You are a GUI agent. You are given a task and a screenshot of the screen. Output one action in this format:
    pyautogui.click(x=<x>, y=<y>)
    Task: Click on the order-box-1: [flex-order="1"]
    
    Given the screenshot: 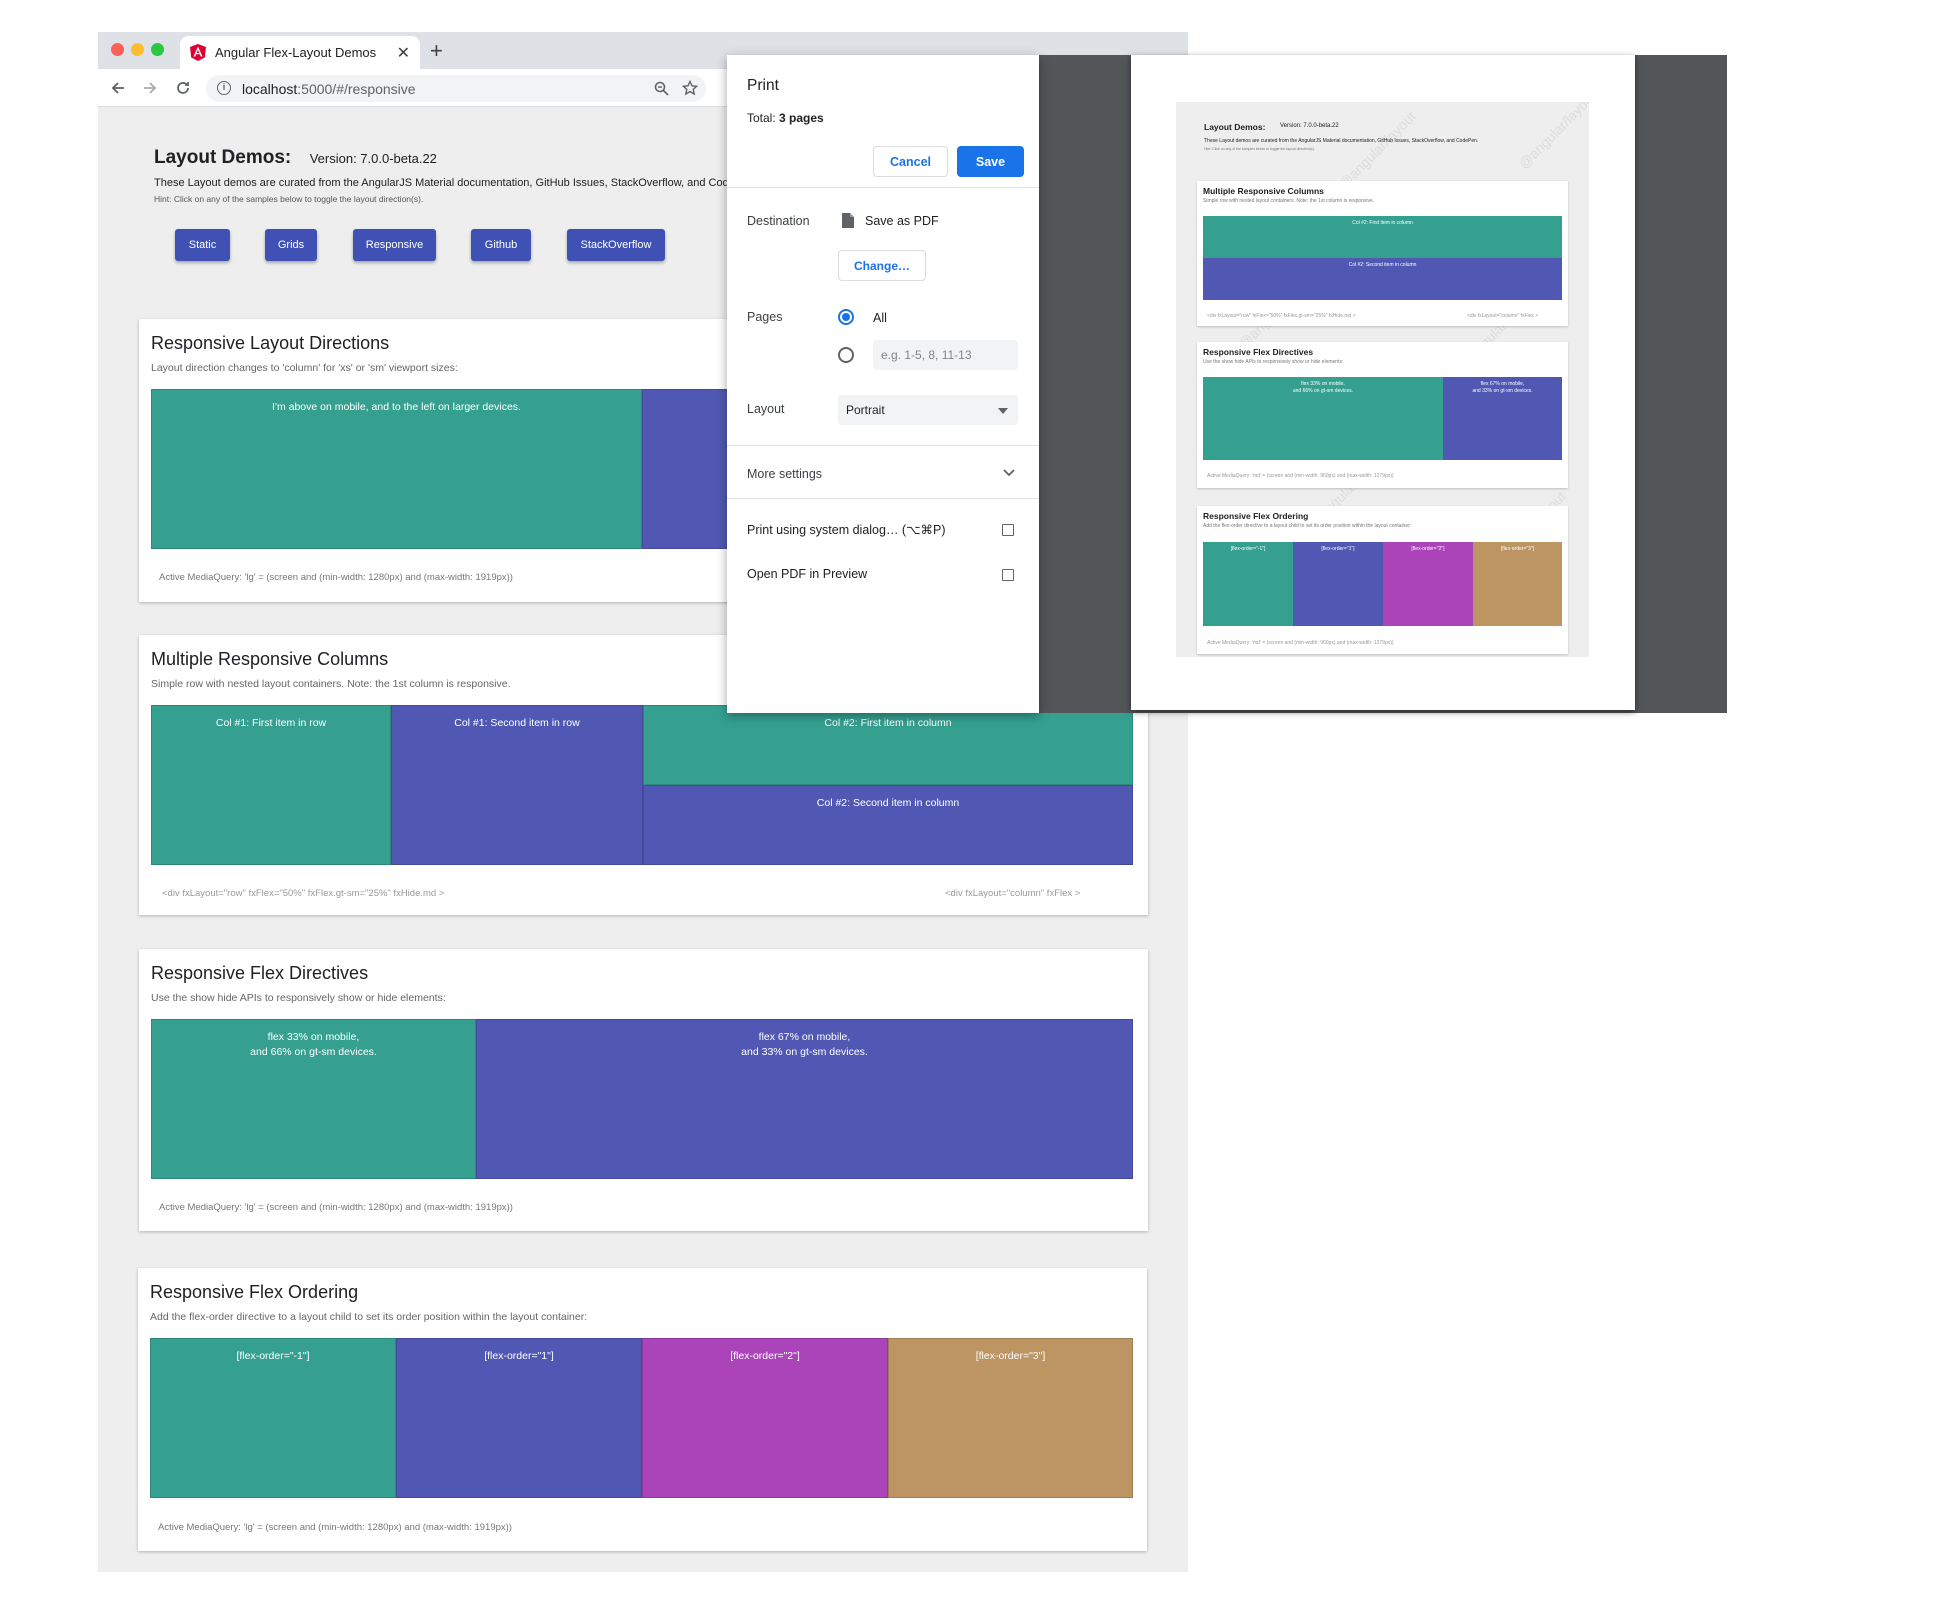 What is the action you would take?
    pyautogui.click(x=519, y=1418)
    